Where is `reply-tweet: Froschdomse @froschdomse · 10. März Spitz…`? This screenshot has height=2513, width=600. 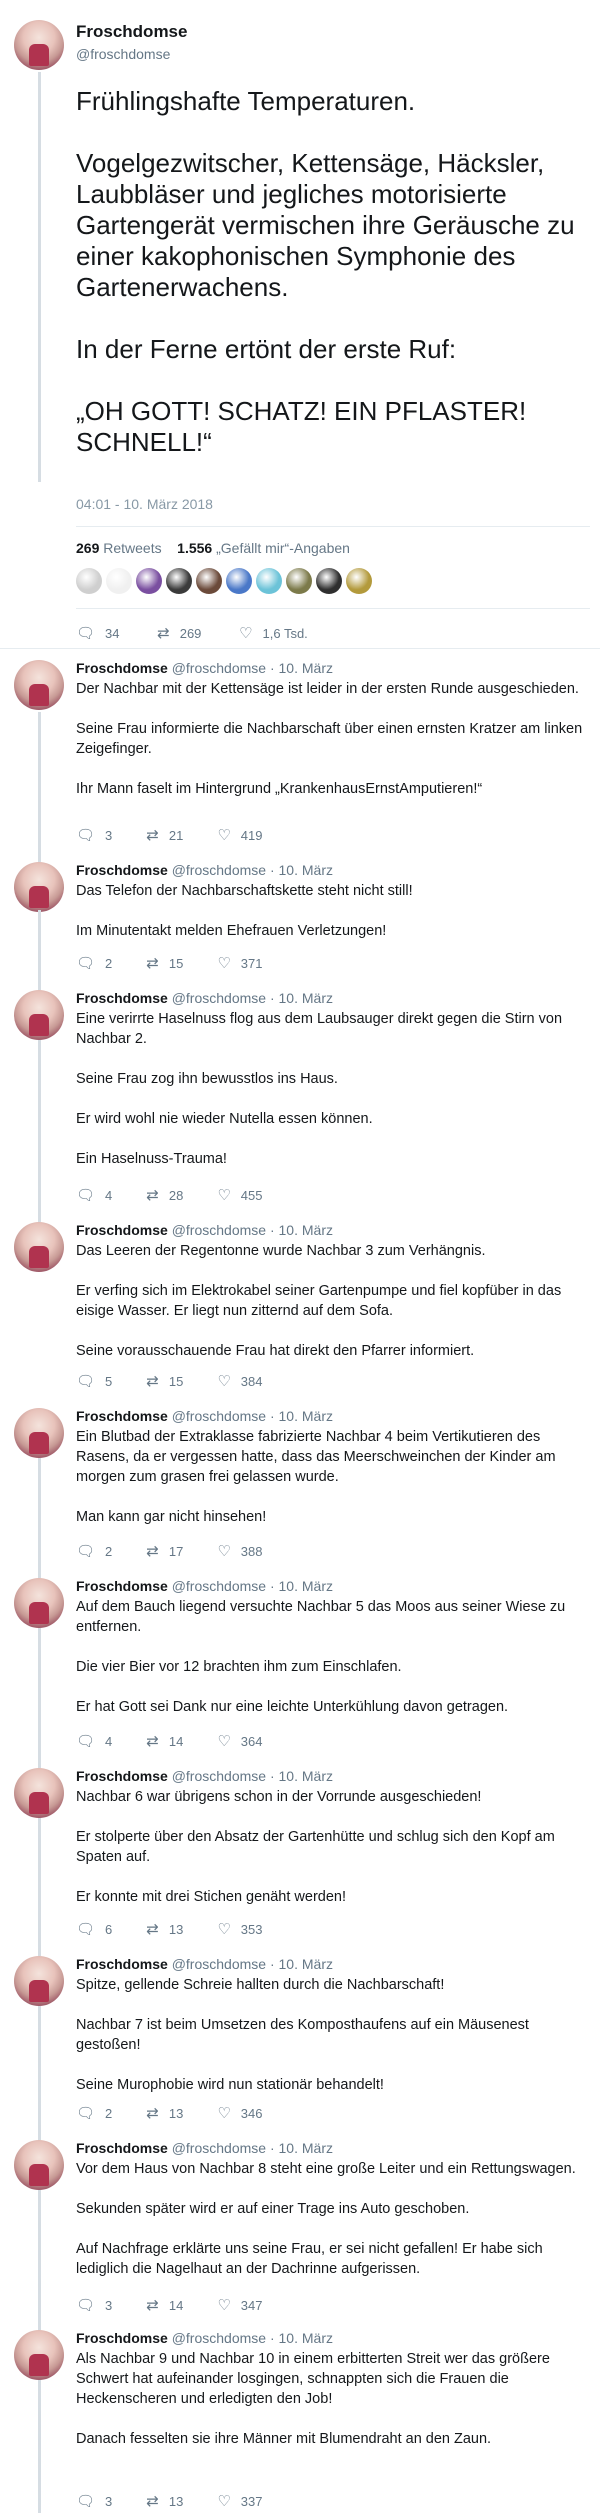
reply-tweet: Froschdomse @froschdomse · 10. März Spitz… is located at coordinates (331, 2031).